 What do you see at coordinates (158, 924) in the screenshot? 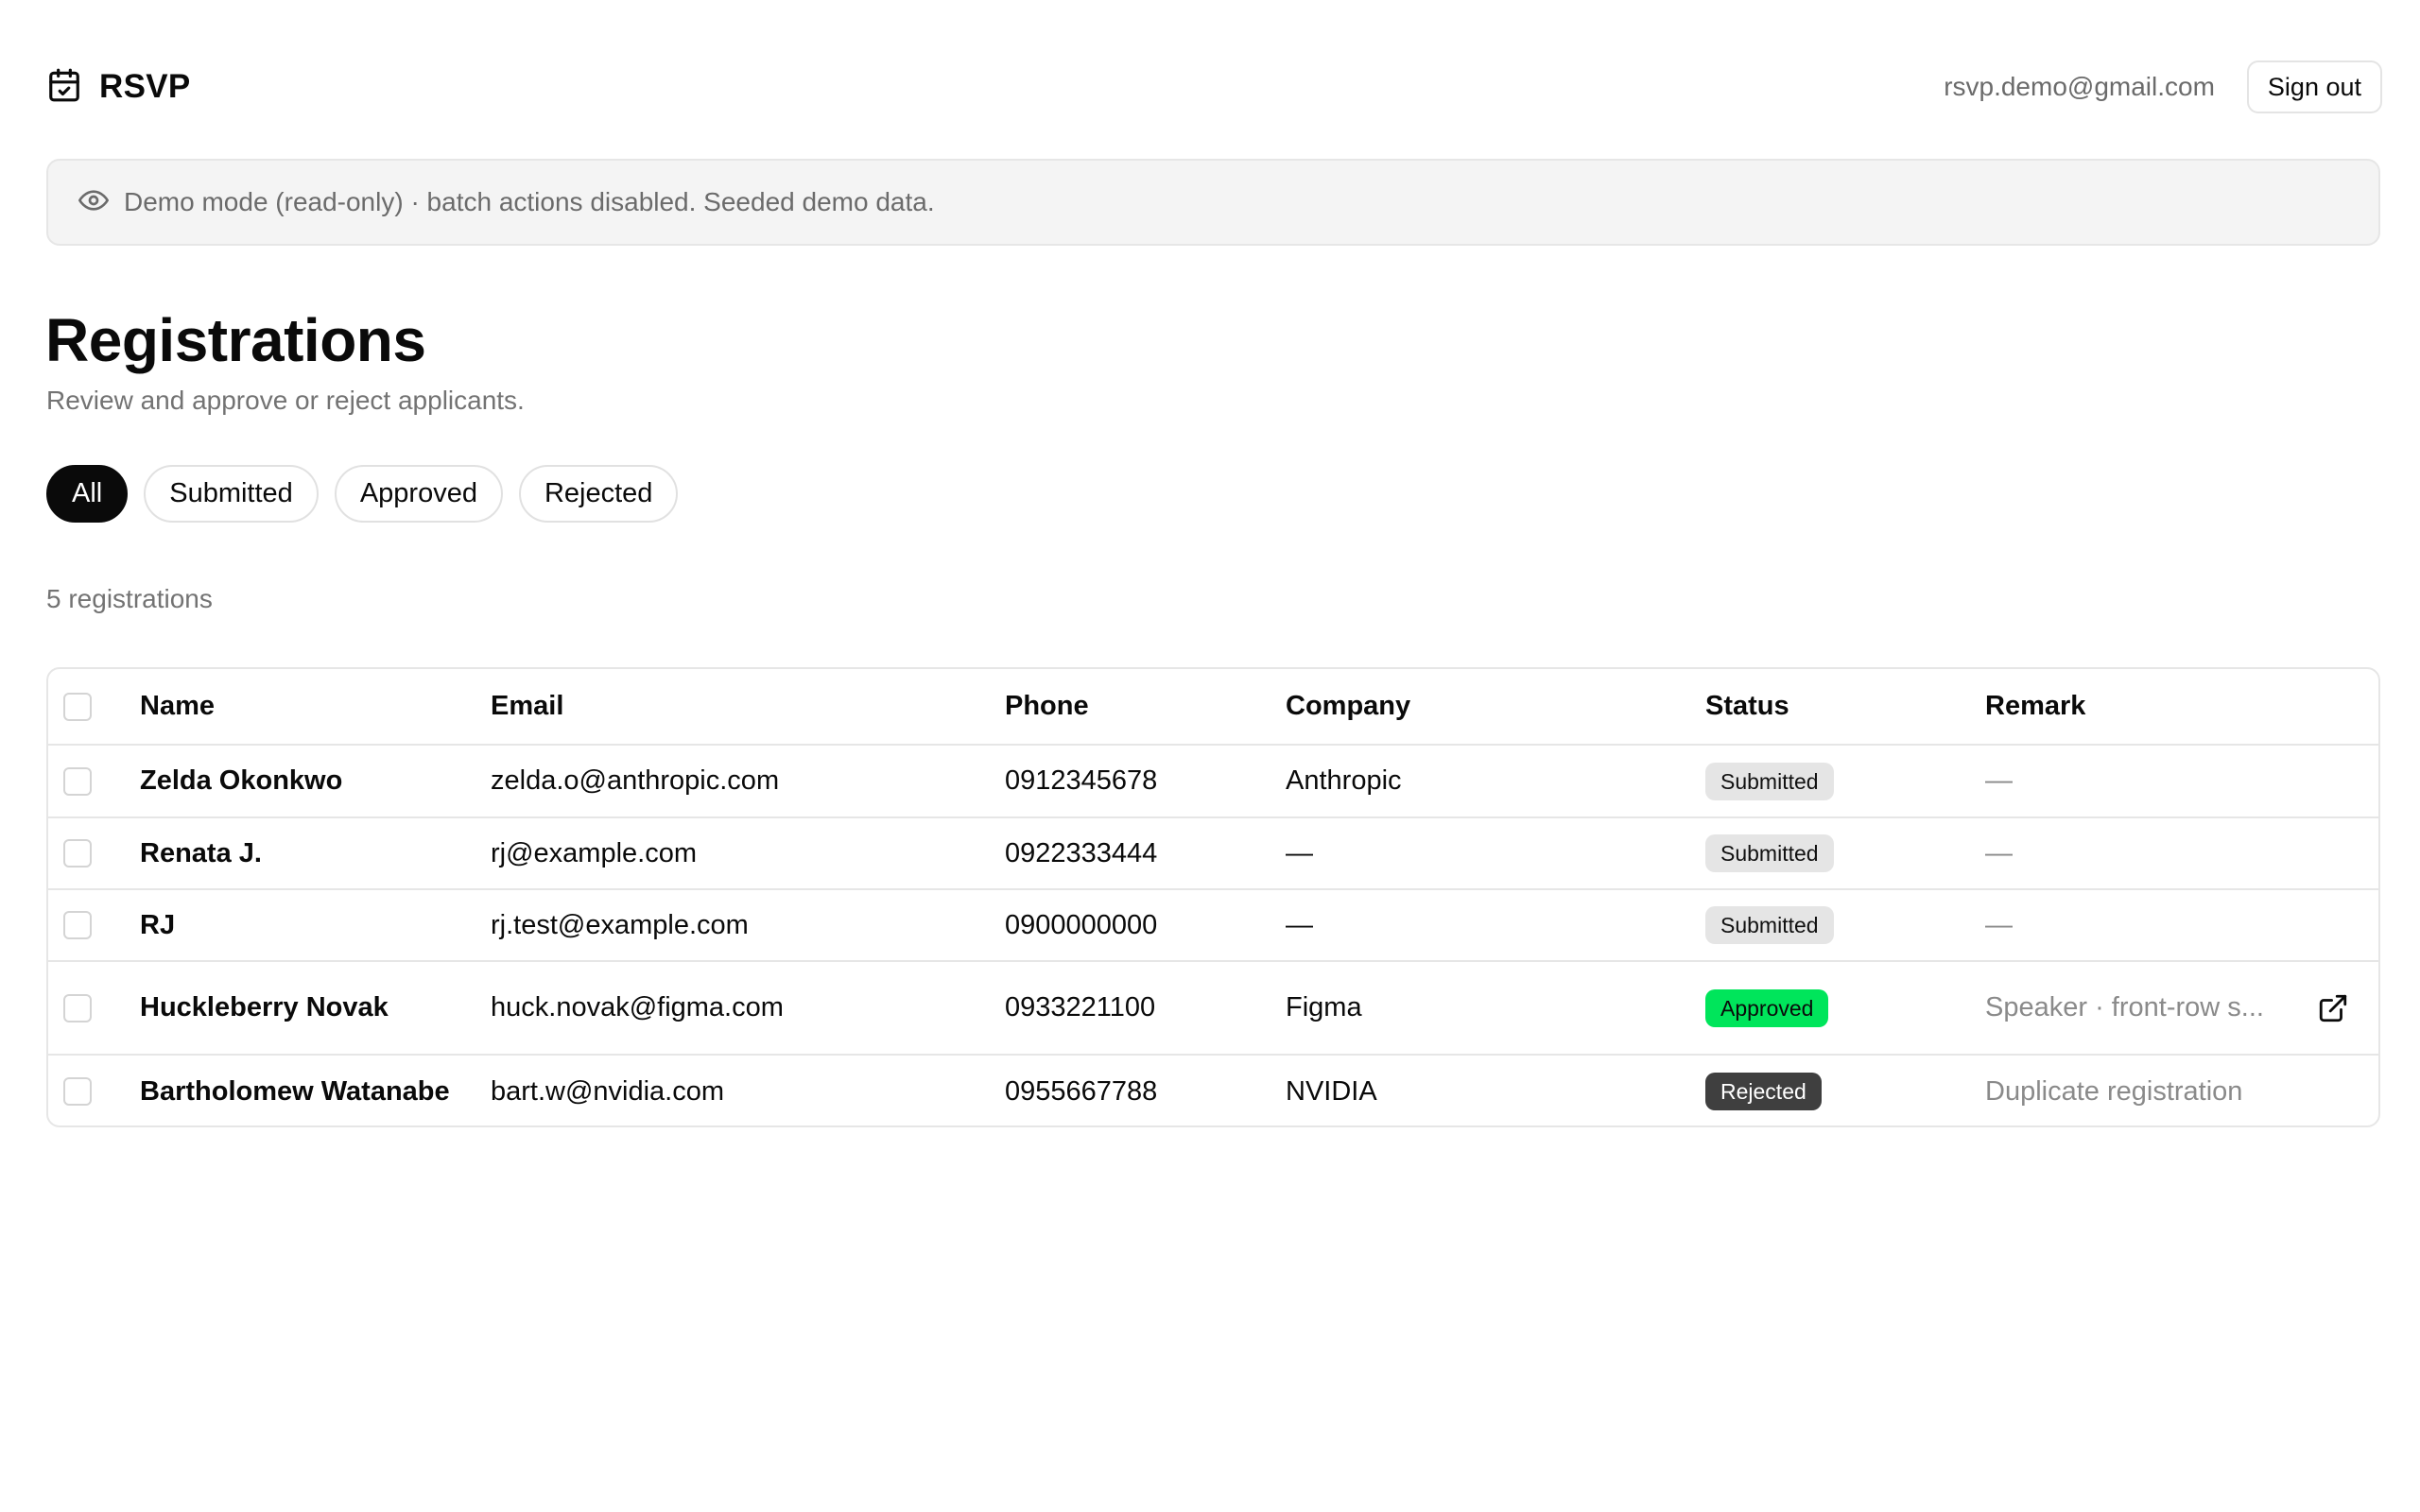
I see `registrant-name: RJ` at bounding box center [158, 924].